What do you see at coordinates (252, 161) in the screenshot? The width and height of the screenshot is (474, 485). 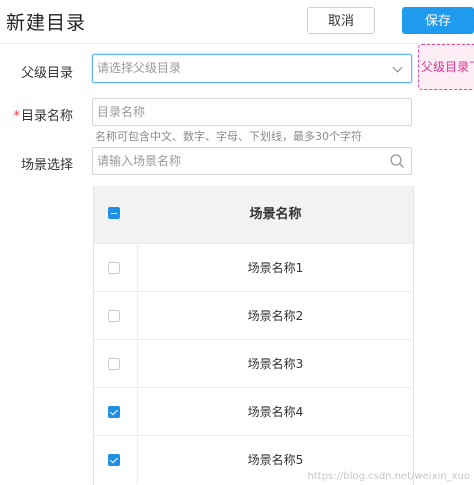 I see `scene-search-input: 请输入场景名称` at bounding box center [252, 161].